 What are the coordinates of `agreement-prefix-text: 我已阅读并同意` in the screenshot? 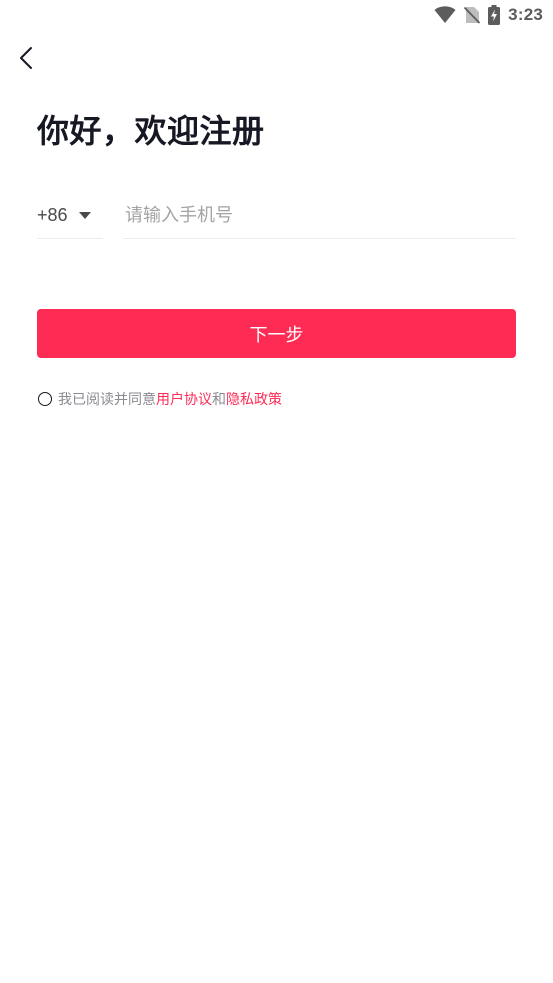 It's located at (107, 400).